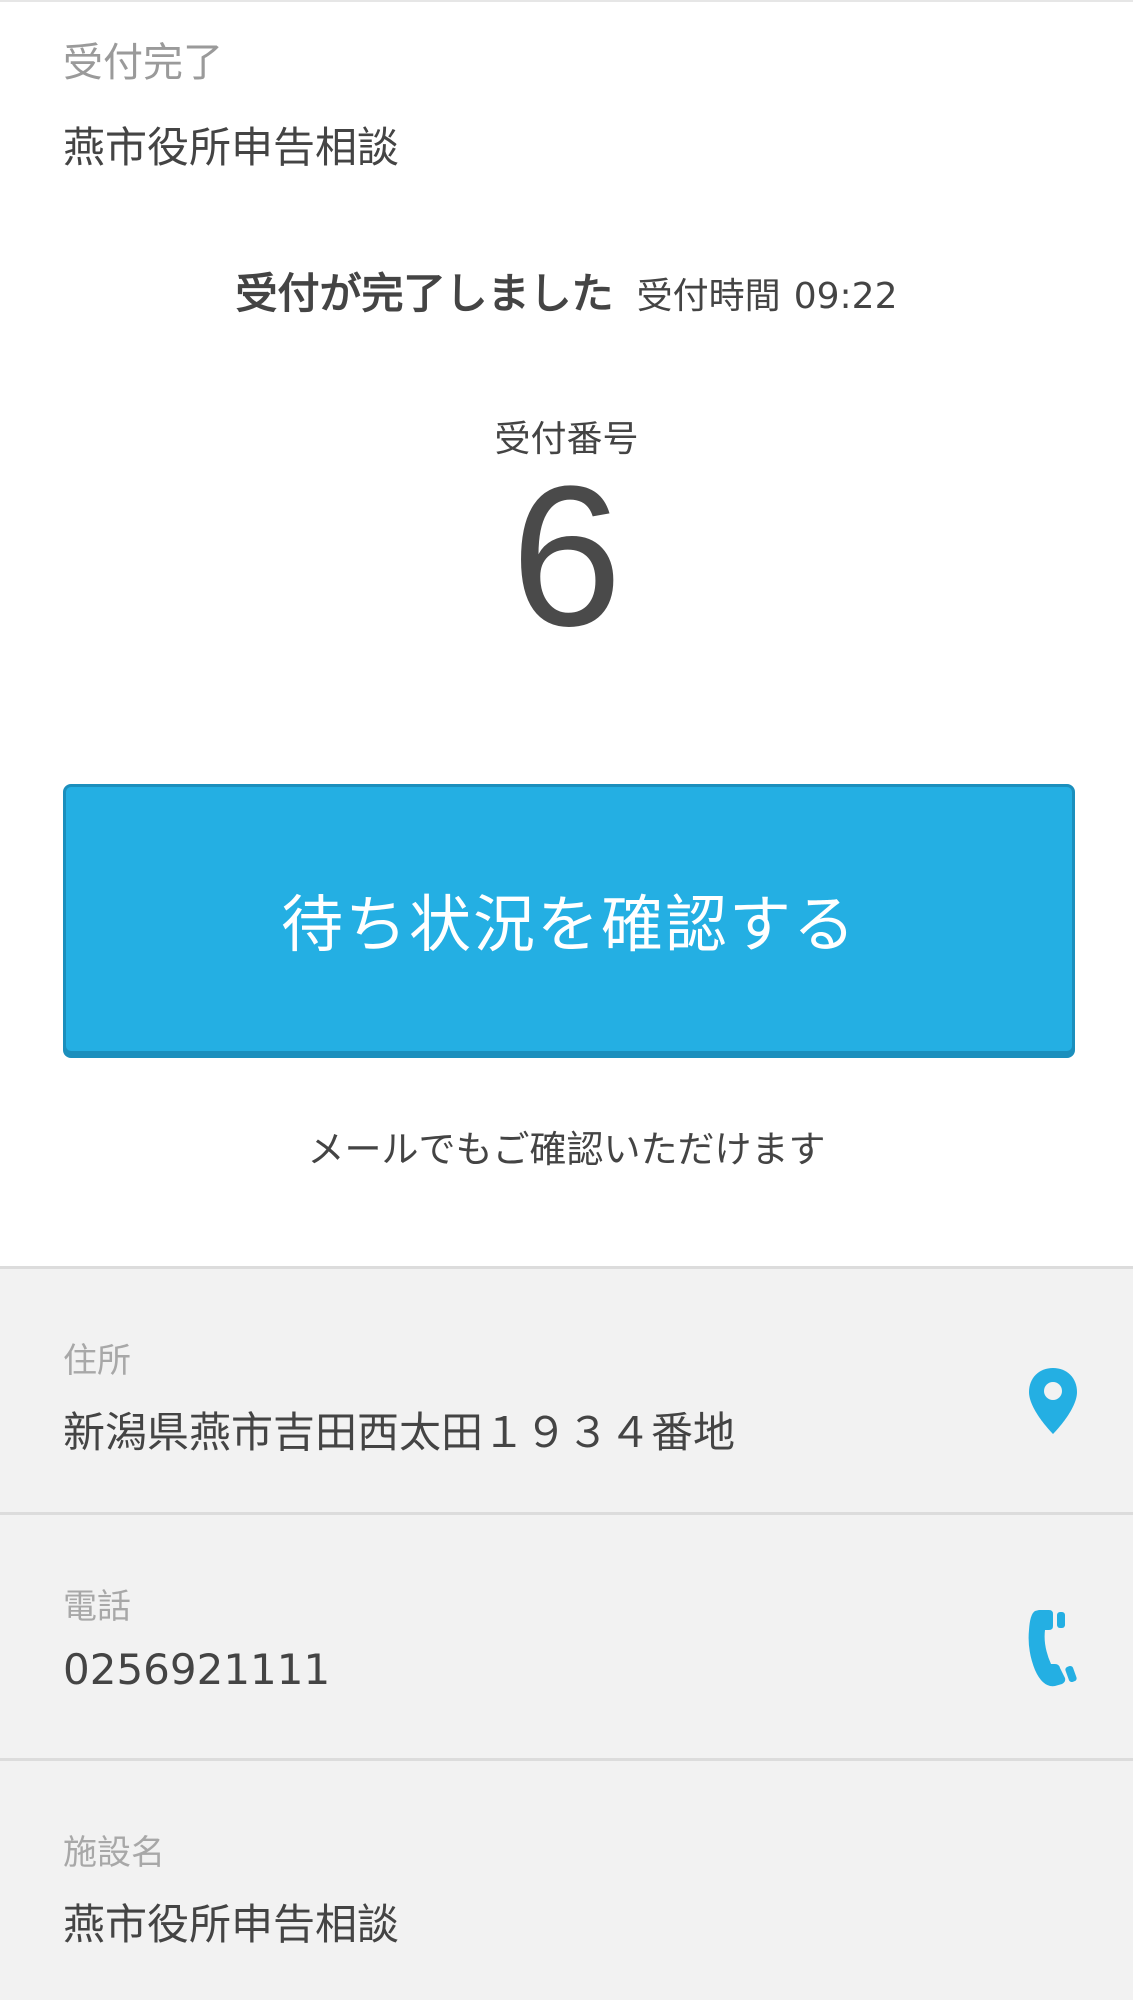  I want to click on status-label: 受付完了, so click(143, 63).